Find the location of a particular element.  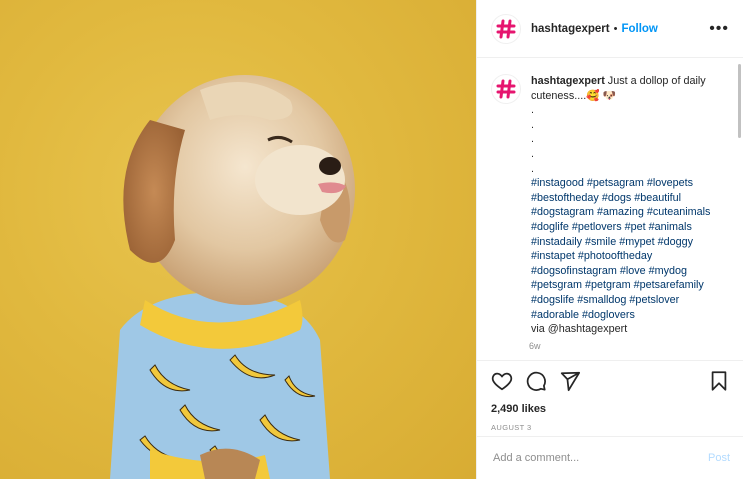

add-comment-bar: Post is located at coordinates (610, 457).